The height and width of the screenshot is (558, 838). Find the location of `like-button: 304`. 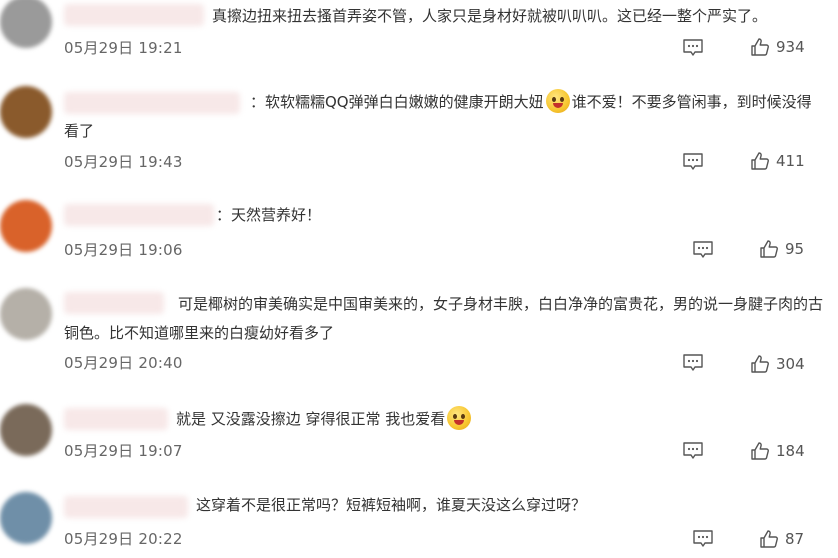

like-button: 304 is located at coordinates (777, 364).